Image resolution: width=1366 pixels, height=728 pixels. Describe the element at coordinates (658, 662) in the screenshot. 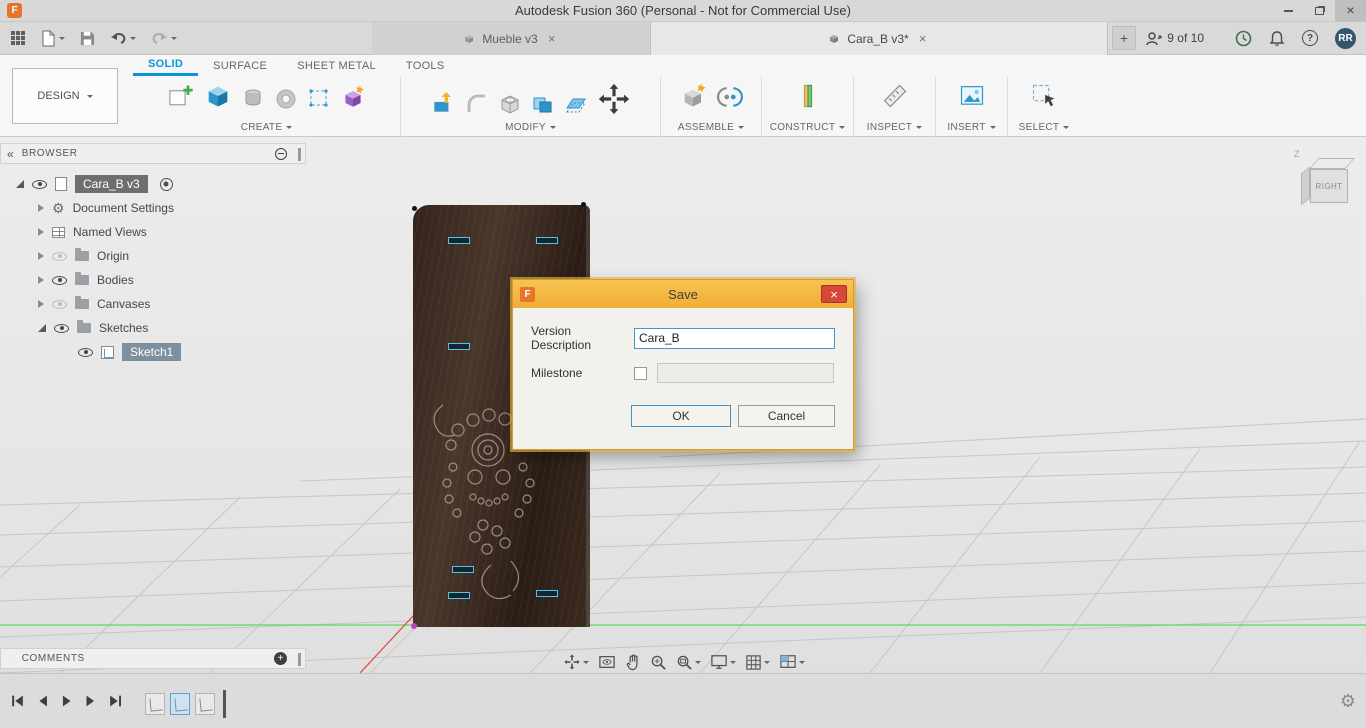

I see `zoom-button` at that location.